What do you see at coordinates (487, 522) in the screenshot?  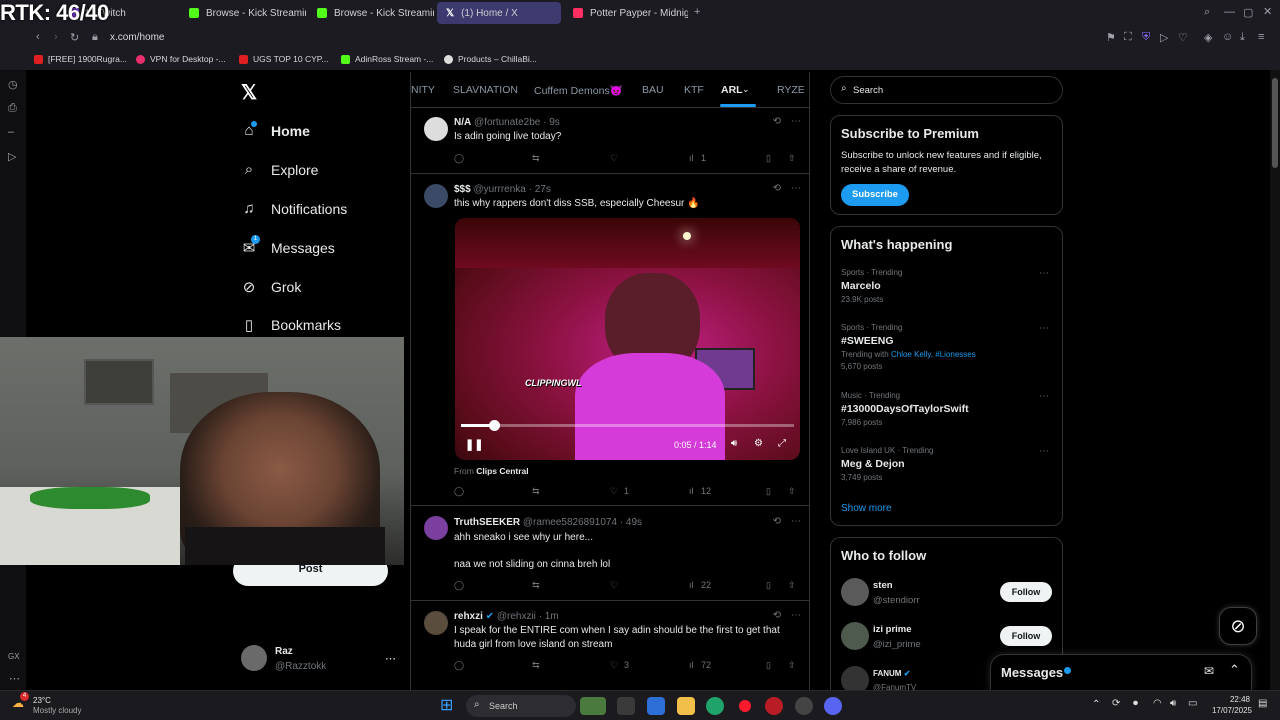 I see `post-author: TruthSEEKER` at bounding box center [487, 522].